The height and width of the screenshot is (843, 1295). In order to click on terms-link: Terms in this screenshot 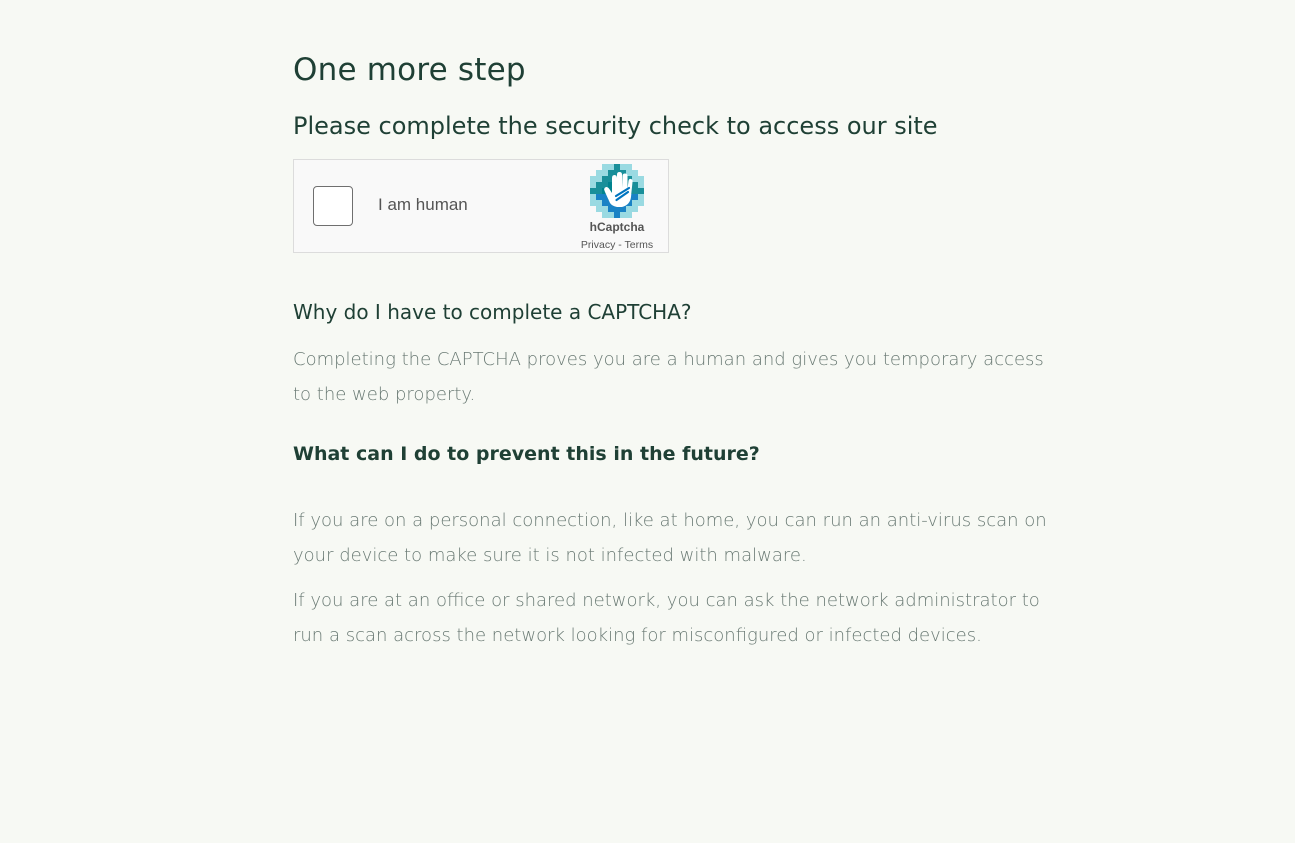, I will do `click(639, 245)`.